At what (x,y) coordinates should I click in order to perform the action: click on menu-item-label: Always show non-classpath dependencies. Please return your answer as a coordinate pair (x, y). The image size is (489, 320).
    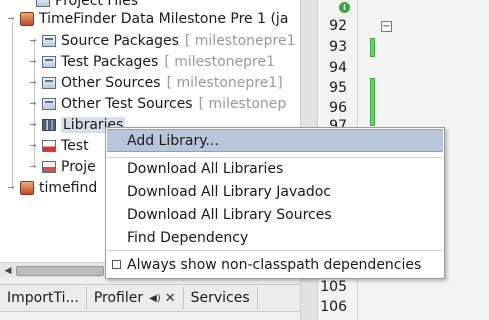
    Looking at the image, I should click on (274, 264).